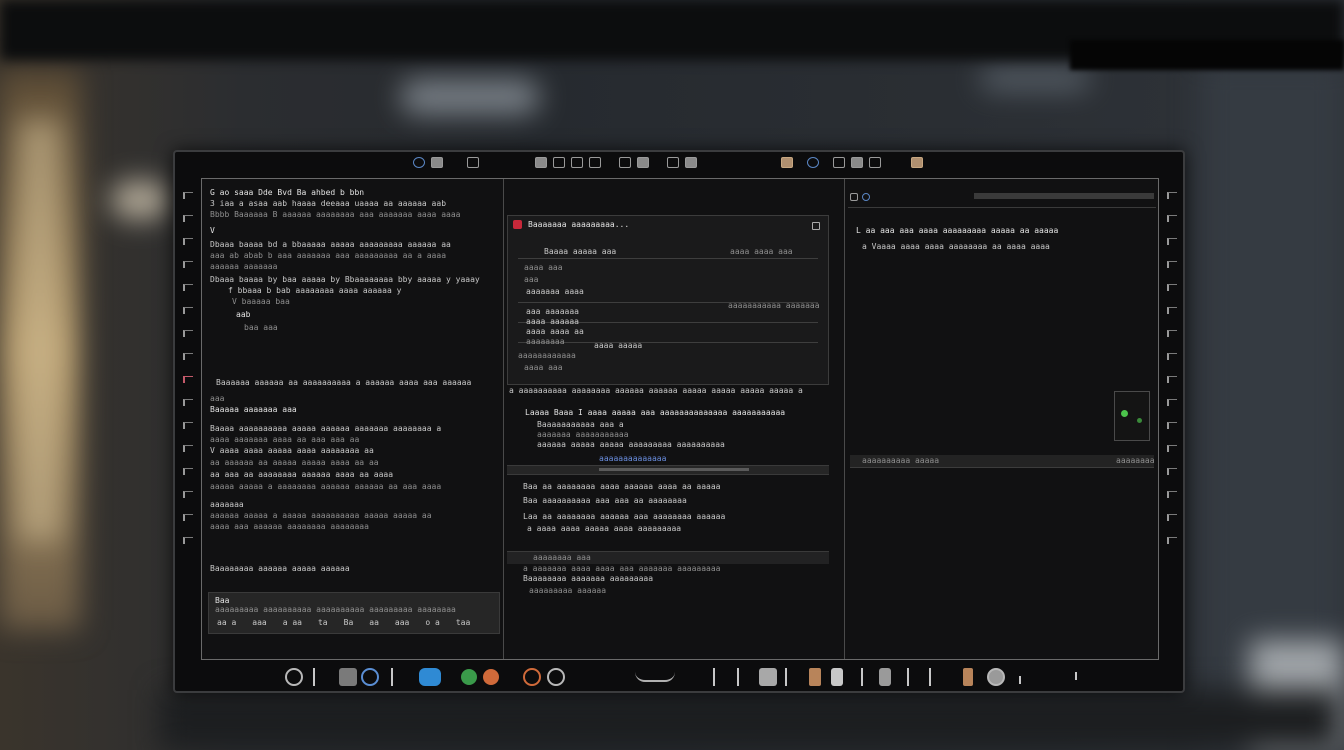 This screenshot has width=1344, height=750. Describe the element at coordinates (140, 200) in the screenshot. I see `lamp` at that location.